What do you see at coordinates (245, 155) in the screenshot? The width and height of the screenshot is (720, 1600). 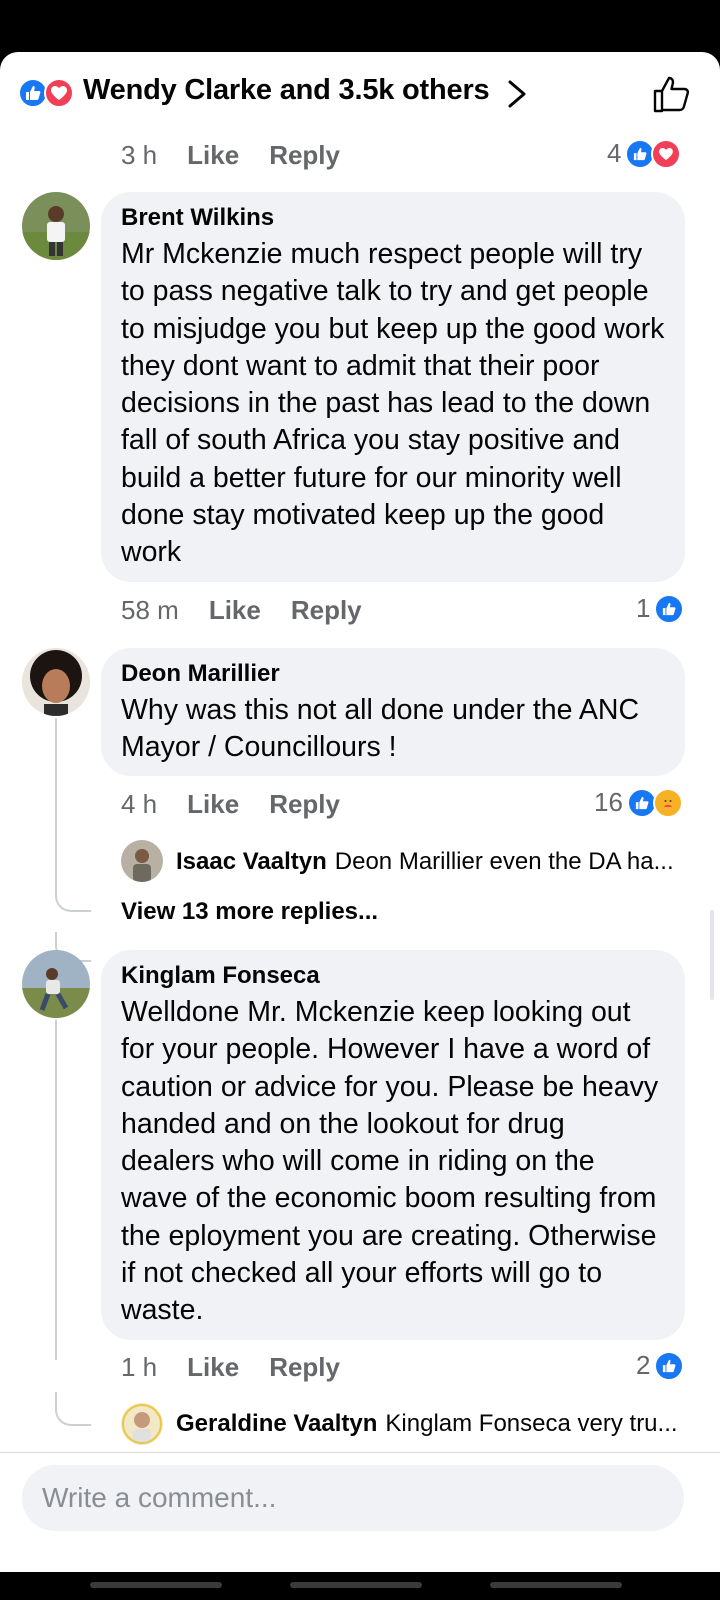 I see `comment-meta: 3 h Like Reply` at bounding box center [245, 155].